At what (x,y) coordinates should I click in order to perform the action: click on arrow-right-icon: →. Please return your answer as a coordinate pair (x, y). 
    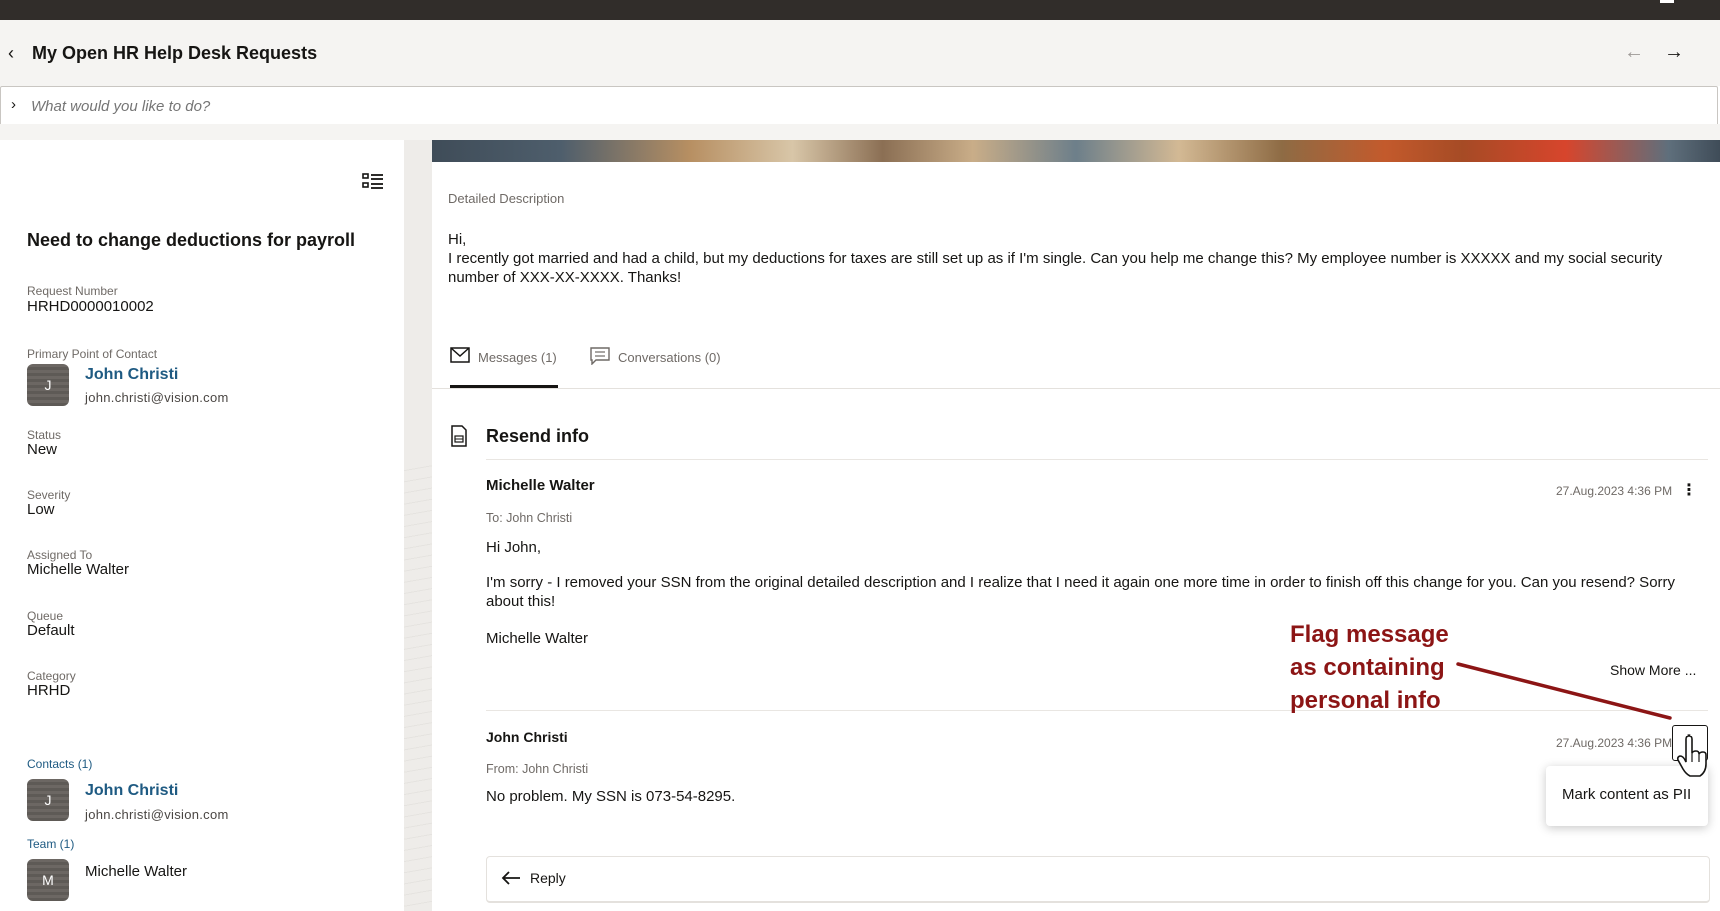
    Looking at the image, I should click on (1674, 52).